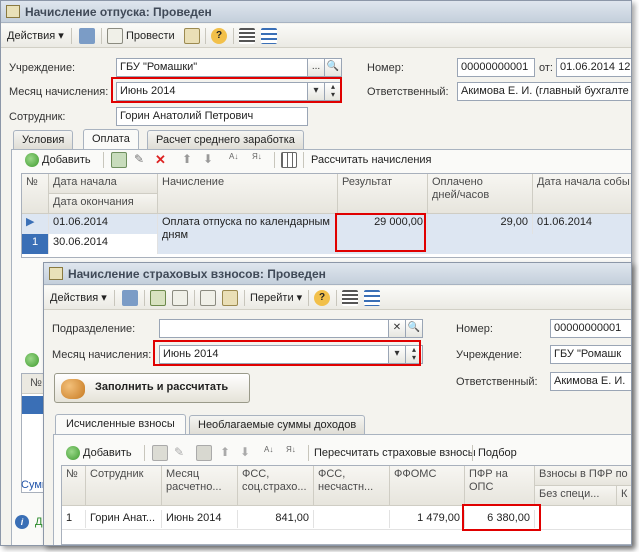  I want to click on view-icon, so click(158, 298).